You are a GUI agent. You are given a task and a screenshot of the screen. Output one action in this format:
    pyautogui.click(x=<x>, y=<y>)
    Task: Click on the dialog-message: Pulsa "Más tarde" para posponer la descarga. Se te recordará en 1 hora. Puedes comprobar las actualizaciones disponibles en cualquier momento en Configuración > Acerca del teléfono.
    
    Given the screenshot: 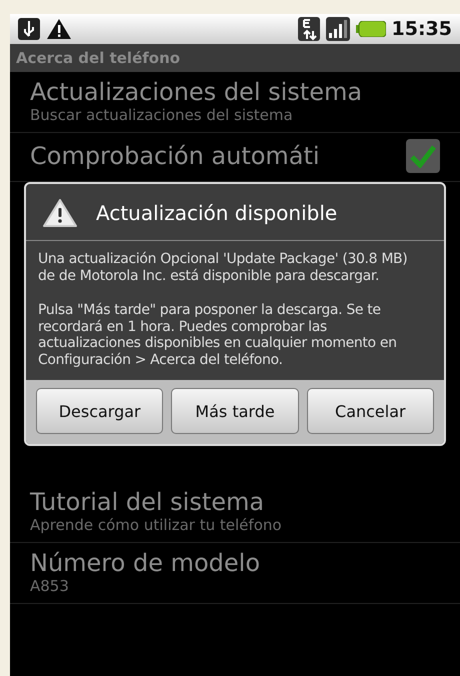 What is the action you would take?
    pyautogui.click(x=218, y=335)
    